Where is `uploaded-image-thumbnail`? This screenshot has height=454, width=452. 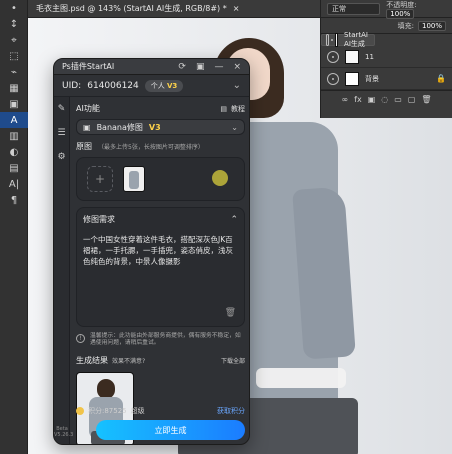 uploaded-image-thumbnail is located at coordinates (134, 179).